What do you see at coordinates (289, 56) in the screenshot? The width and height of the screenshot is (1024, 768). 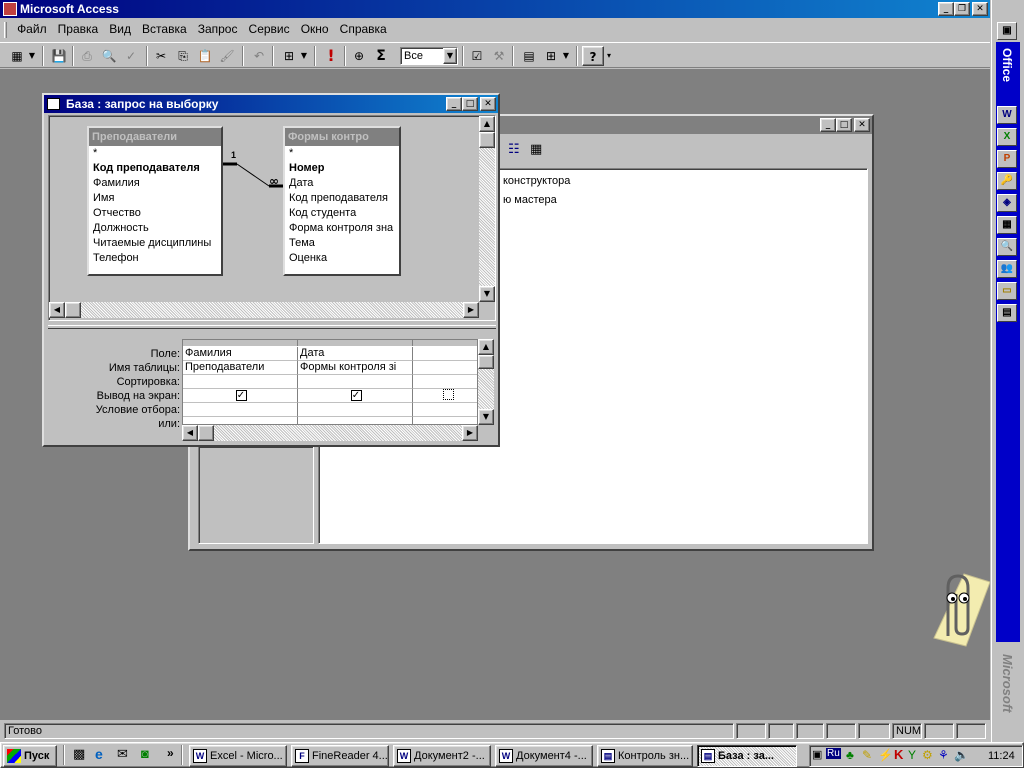 I see `query-type-icon: ⊞` at bounding box center [289, 56].